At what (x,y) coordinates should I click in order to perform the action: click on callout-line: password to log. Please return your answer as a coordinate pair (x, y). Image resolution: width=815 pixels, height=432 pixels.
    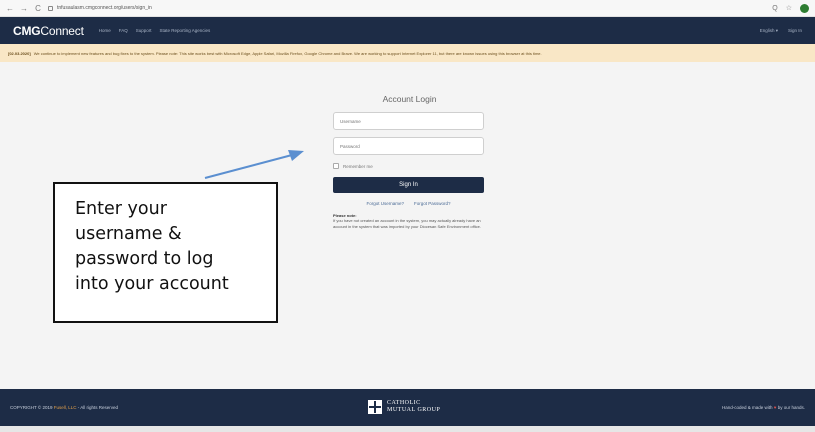
    Looking at the image, I should click on (144, 259).